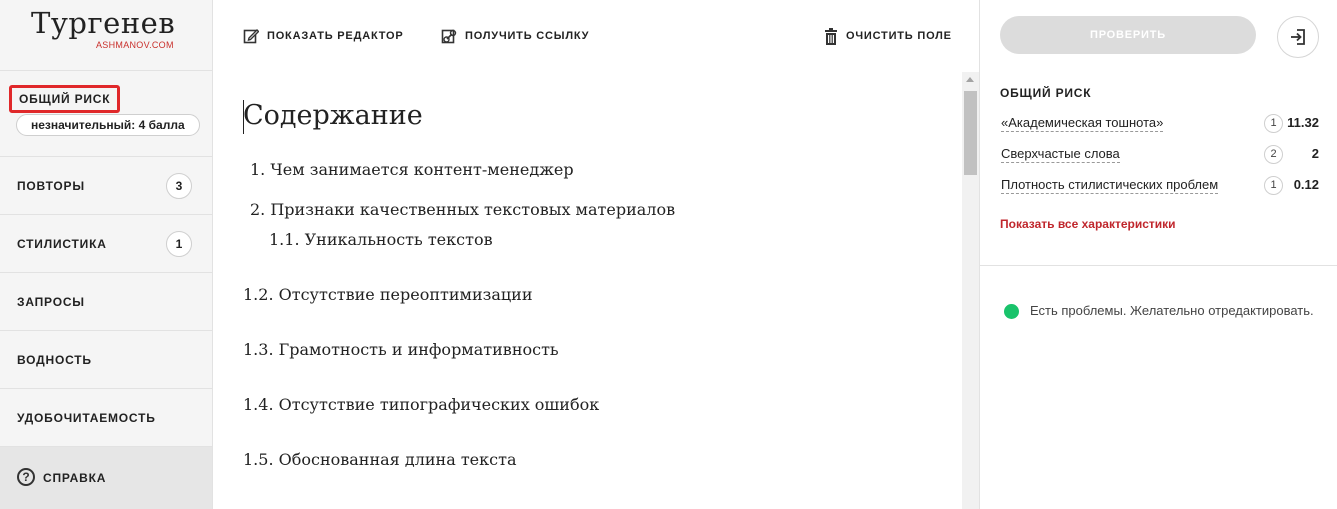 This screenshot has width=1337, height=509. Describe the element at coordinates (106, 302) in the screenshot. I see `sidebar-item-queries: ЗАПРОСЫ` at that location.